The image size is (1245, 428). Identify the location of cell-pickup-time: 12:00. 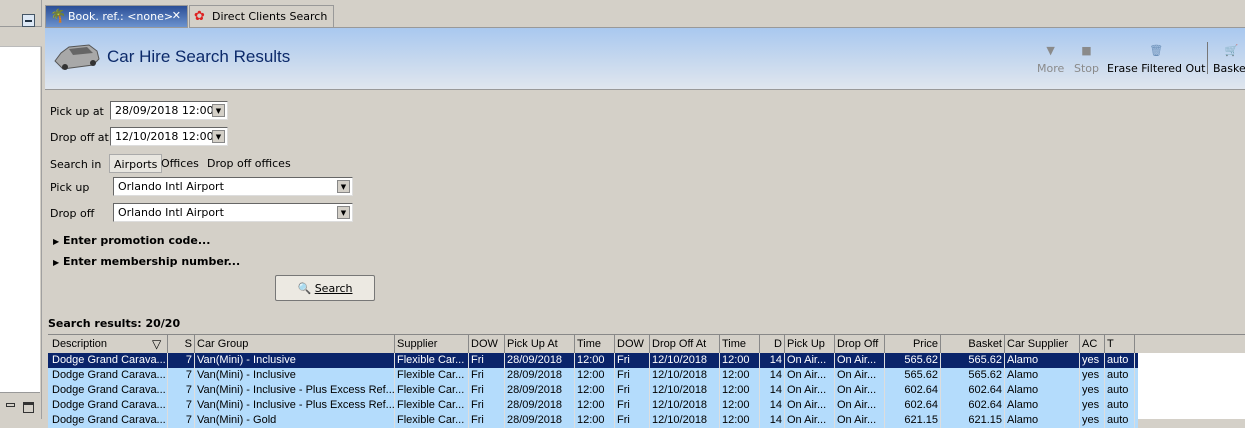
(595, 420).